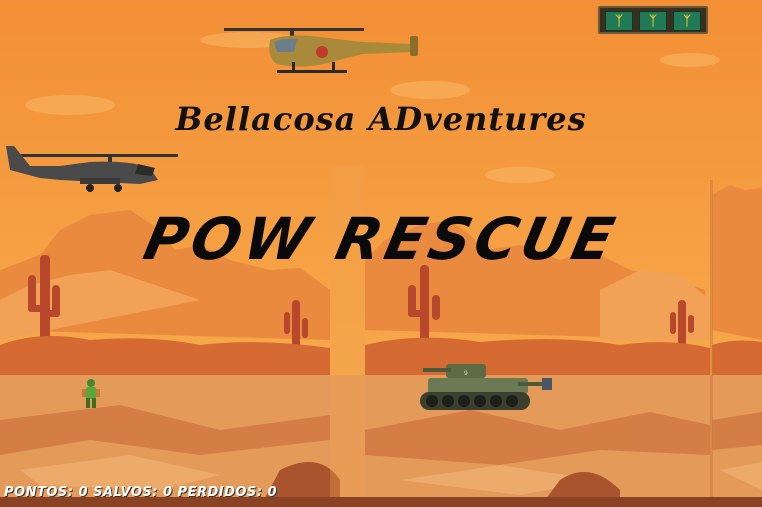 The image size is (762, 507). I want to click on game-subtitle: Bellacosa ADventures, so click(381, 119).